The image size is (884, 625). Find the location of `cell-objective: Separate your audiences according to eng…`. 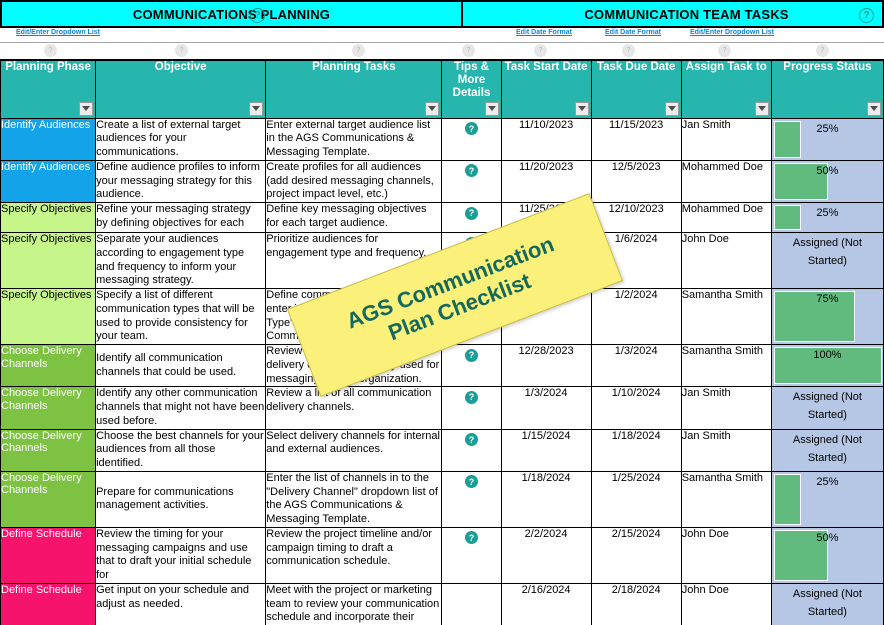

cell-objective: Separate your audiences according to eng… is located at coordinates (181, 260).